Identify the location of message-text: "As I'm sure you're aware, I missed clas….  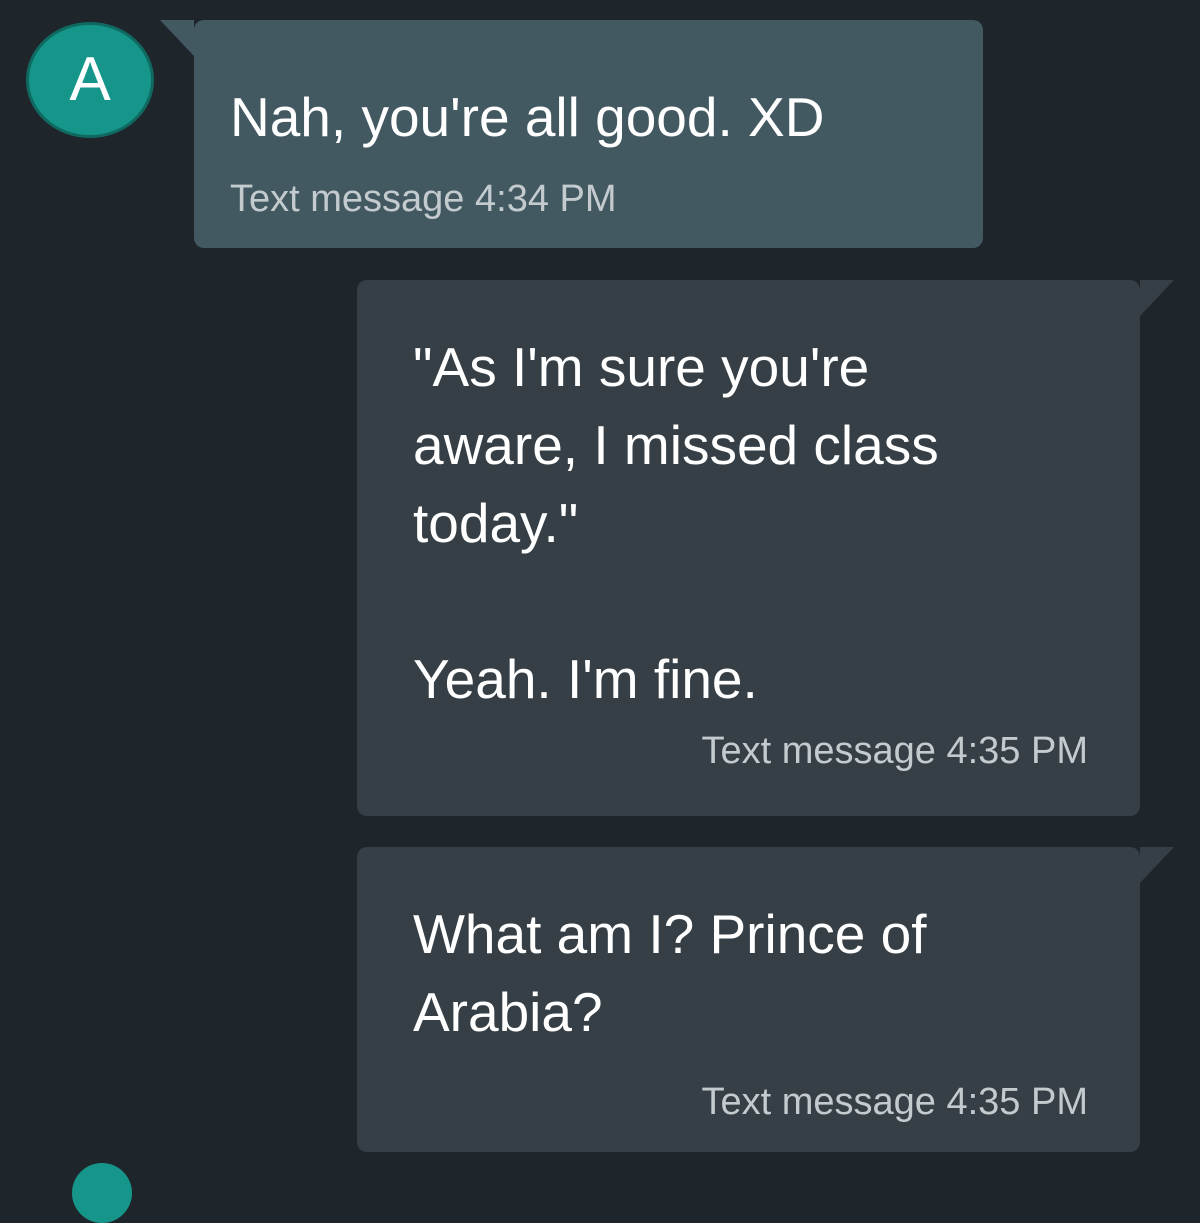
(676, 523).